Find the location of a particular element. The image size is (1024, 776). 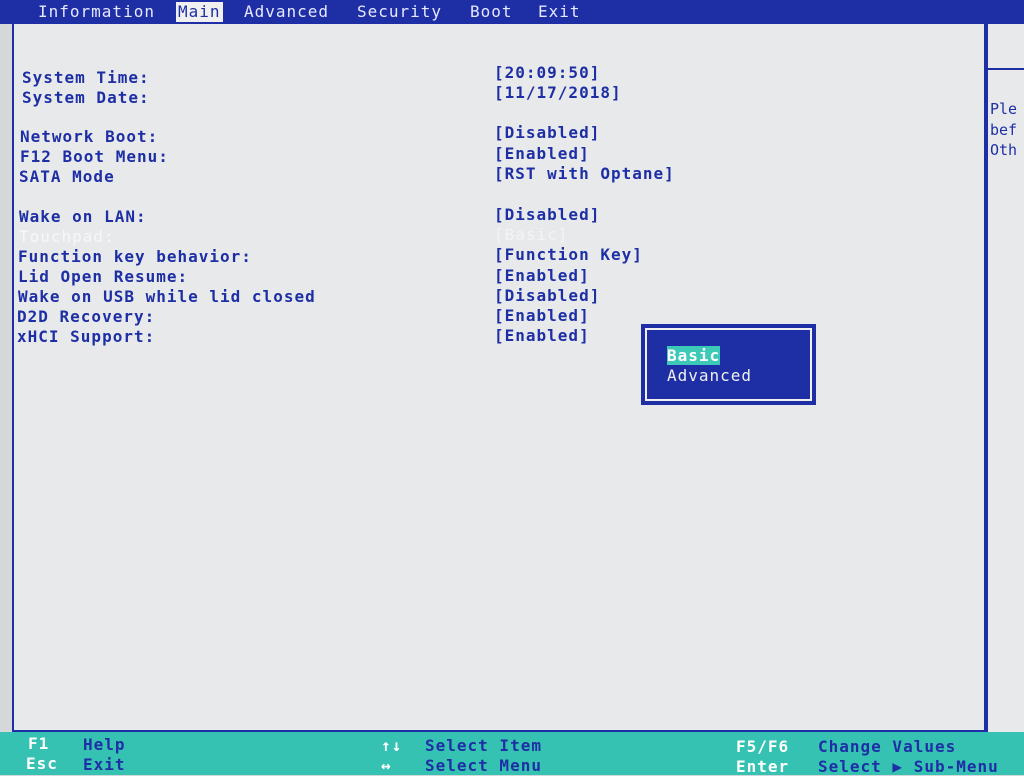

tab-security: Security is located at coordinates (399, 12).